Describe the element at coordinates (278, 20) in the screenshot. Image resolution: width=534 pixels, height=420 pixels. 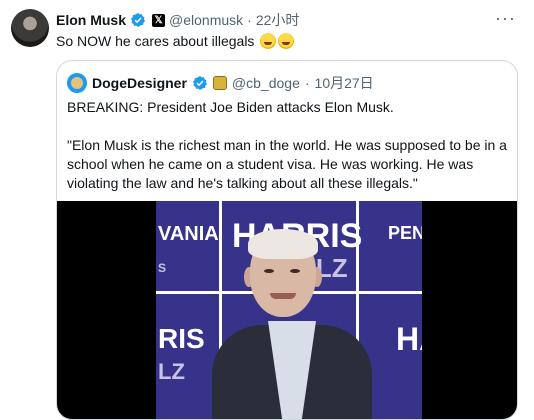
I see `tweet-time: 22小时` at that location.